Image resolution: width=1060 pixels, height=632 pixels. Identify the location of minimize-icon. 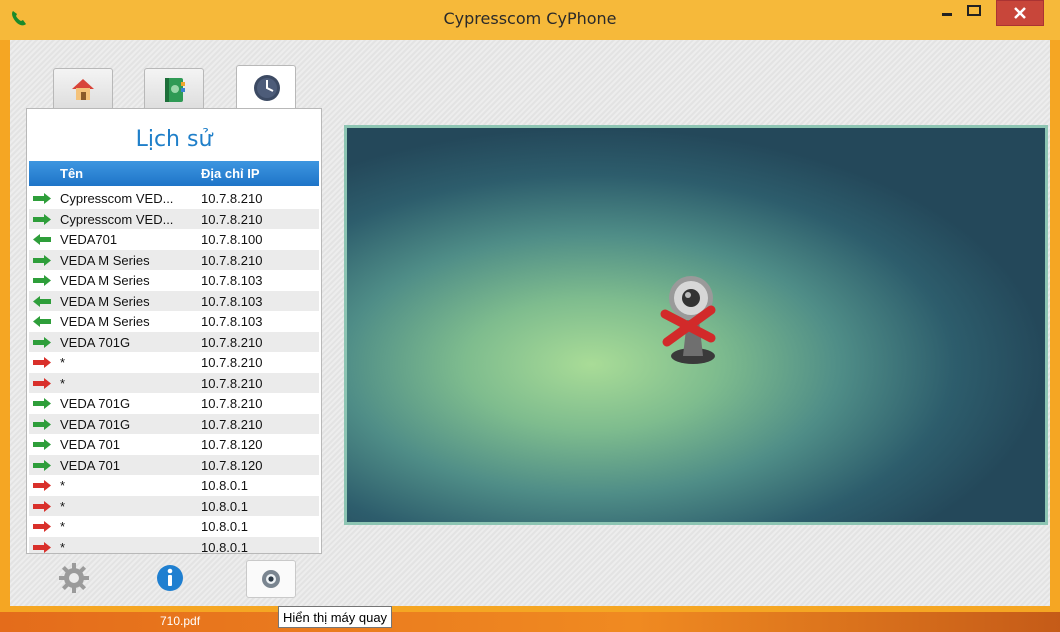
(947, 14).